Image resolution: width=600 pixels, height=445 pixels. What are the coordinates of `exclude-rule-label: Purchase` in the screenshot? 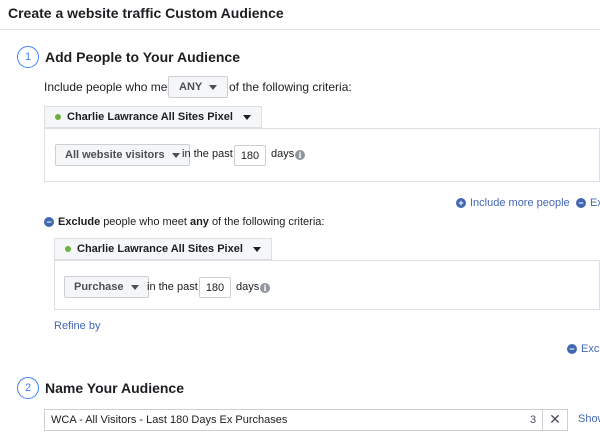 It's located at (99, 287).